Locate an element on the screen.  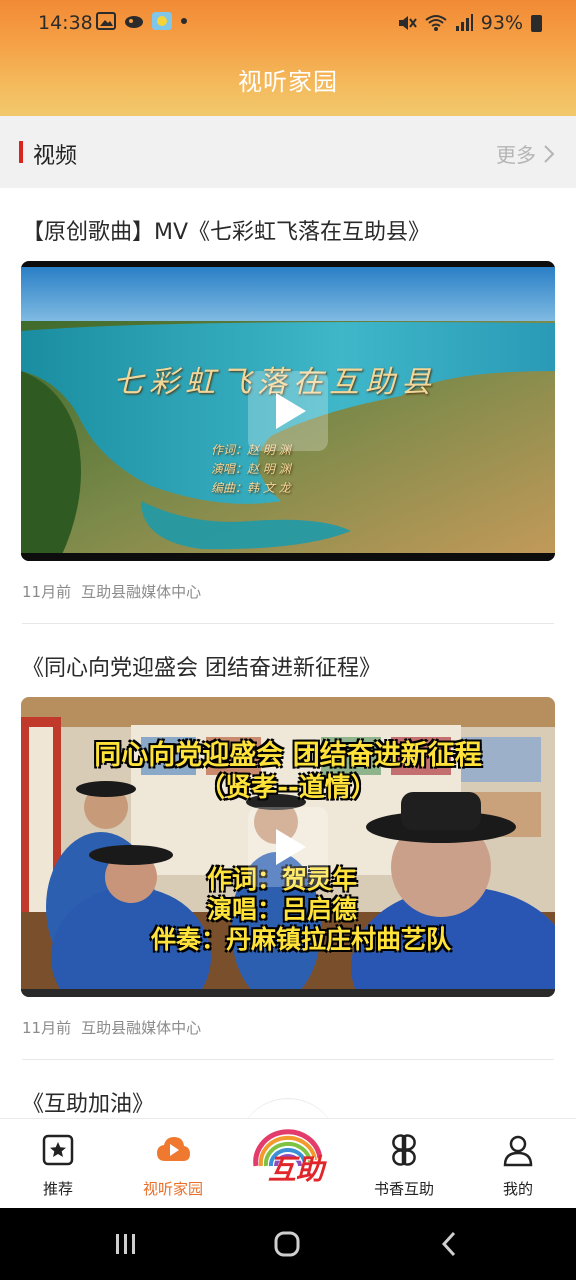
section-accent-bar is located at coordinates (21, 152).